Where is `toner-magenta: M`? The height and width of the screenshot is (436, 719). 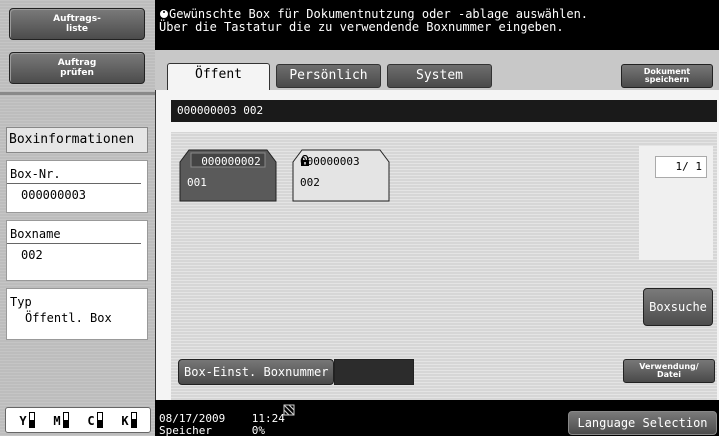
toner-magenta: M is located at coordinates (61, 420).